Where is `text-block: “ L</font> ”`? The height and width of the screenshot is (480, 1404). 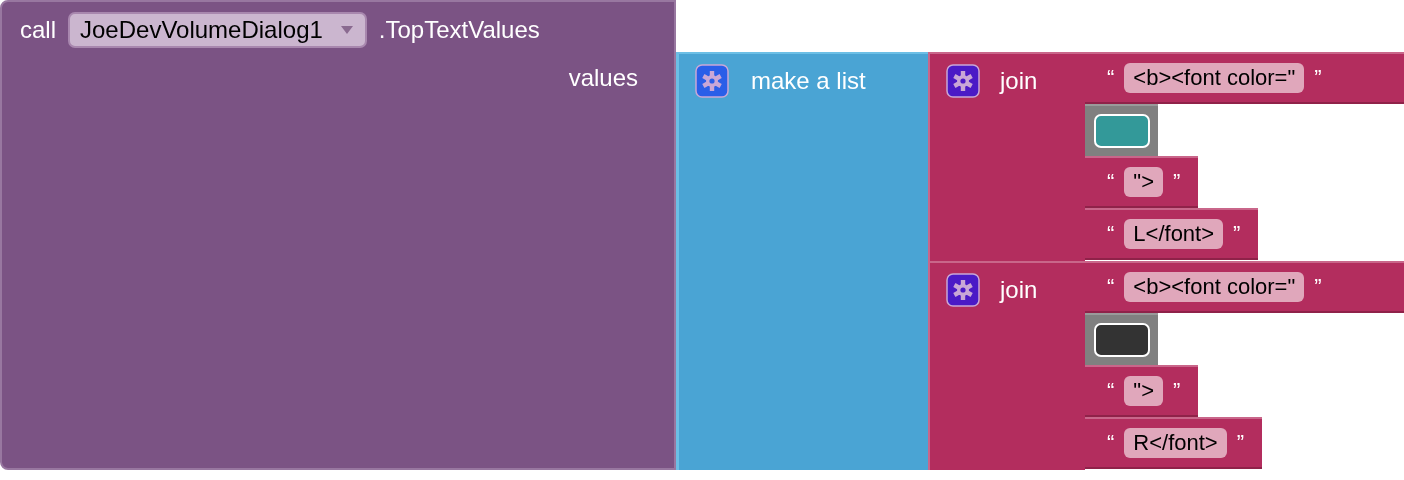 text-block: “ L</font> ” is located at coordinates (1172, 234).